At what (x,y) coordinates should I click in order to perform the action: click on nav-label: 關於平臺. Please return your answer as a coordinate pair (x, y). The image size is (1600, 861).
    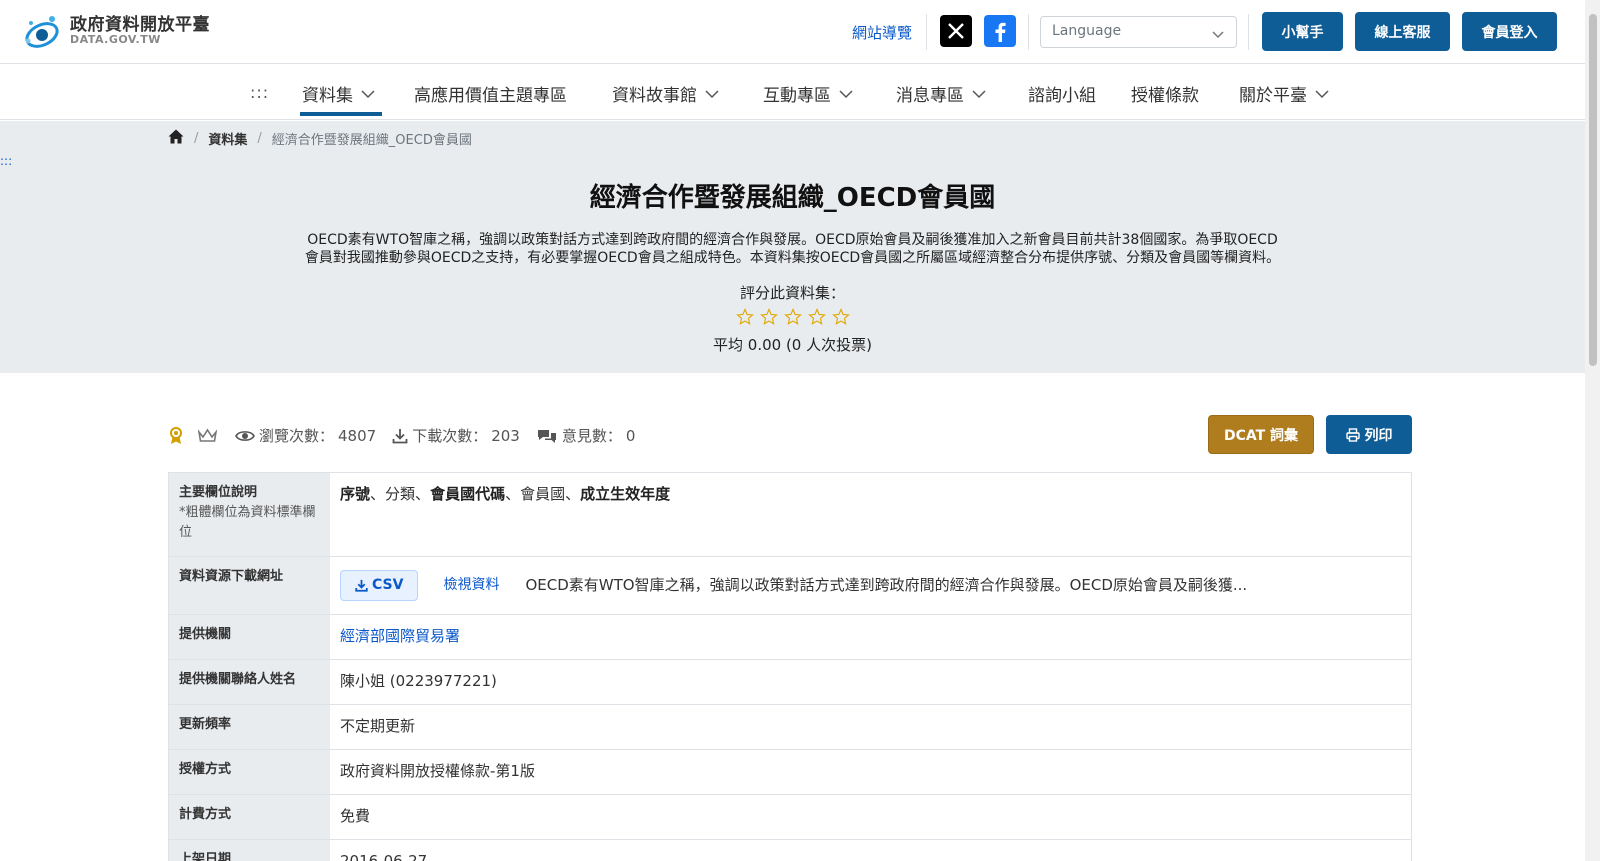
    Looking at the image, I should click on (1273, 96).